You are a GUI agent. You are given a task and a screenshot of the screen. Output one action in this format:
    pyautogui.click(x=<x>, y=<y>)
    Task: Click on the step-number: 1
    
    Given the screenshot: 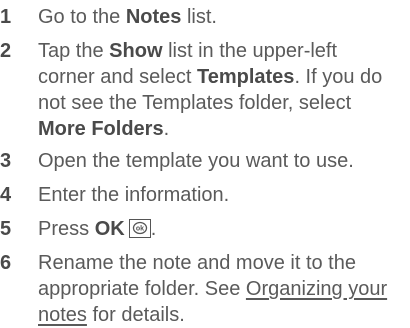 What is the action you would take?
    pyautogui.click(x=6, y=17)
    